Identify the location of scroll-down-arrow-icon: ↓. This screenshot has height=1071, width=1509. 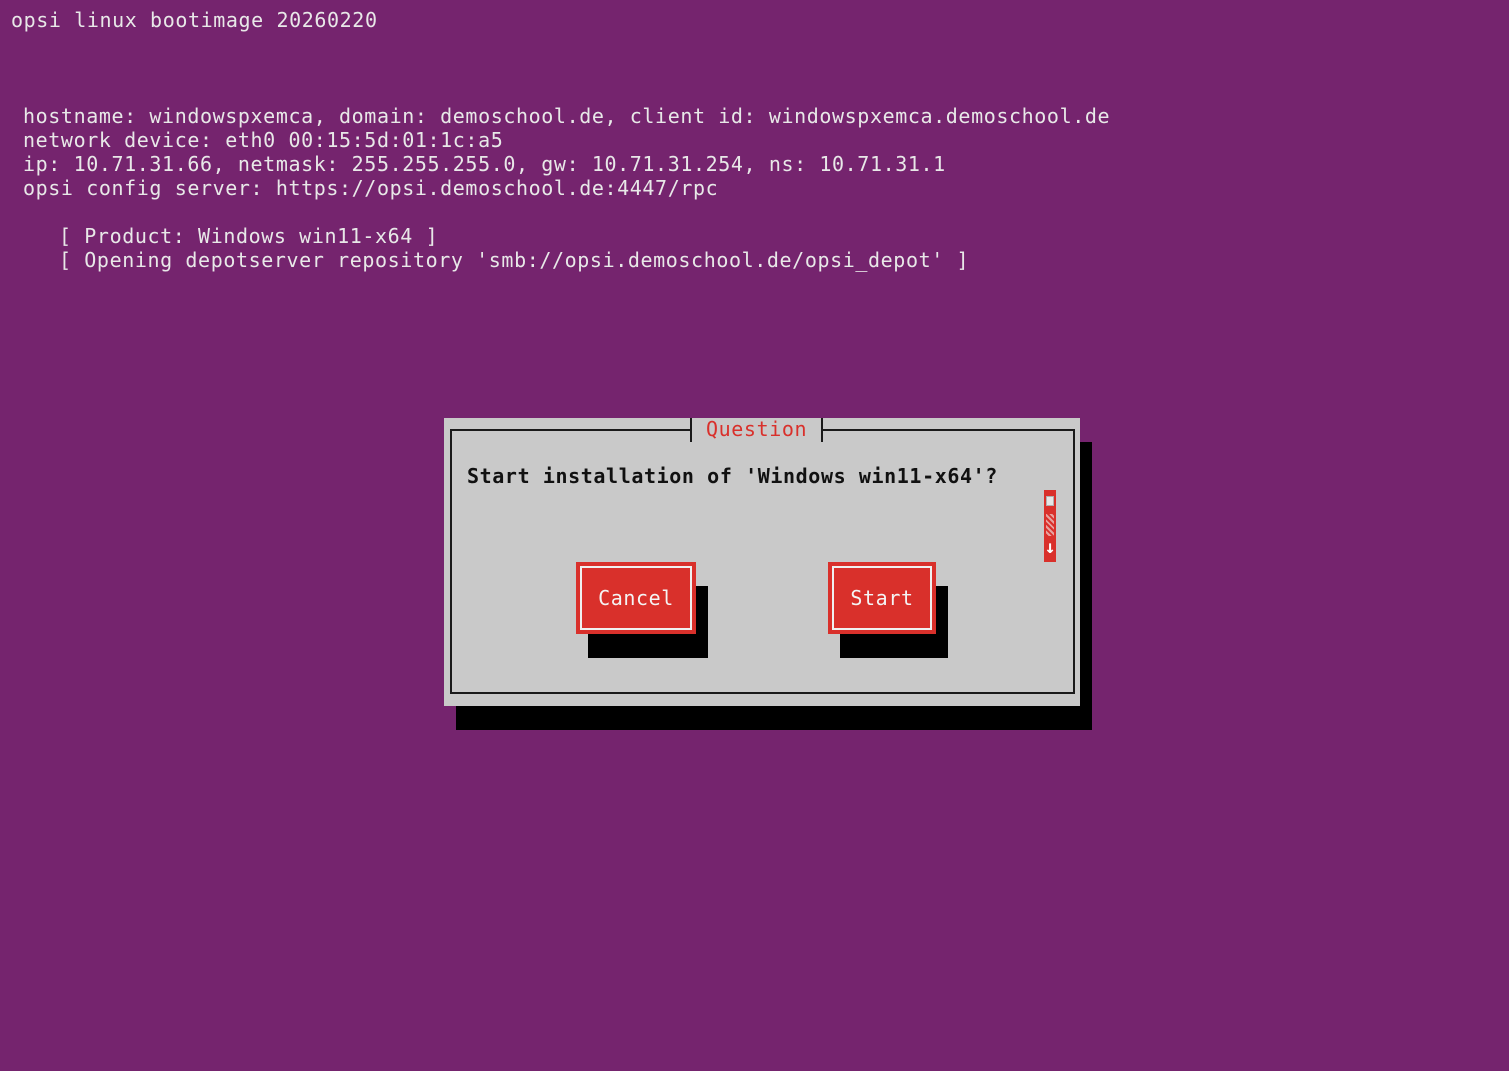
(1050, 548).